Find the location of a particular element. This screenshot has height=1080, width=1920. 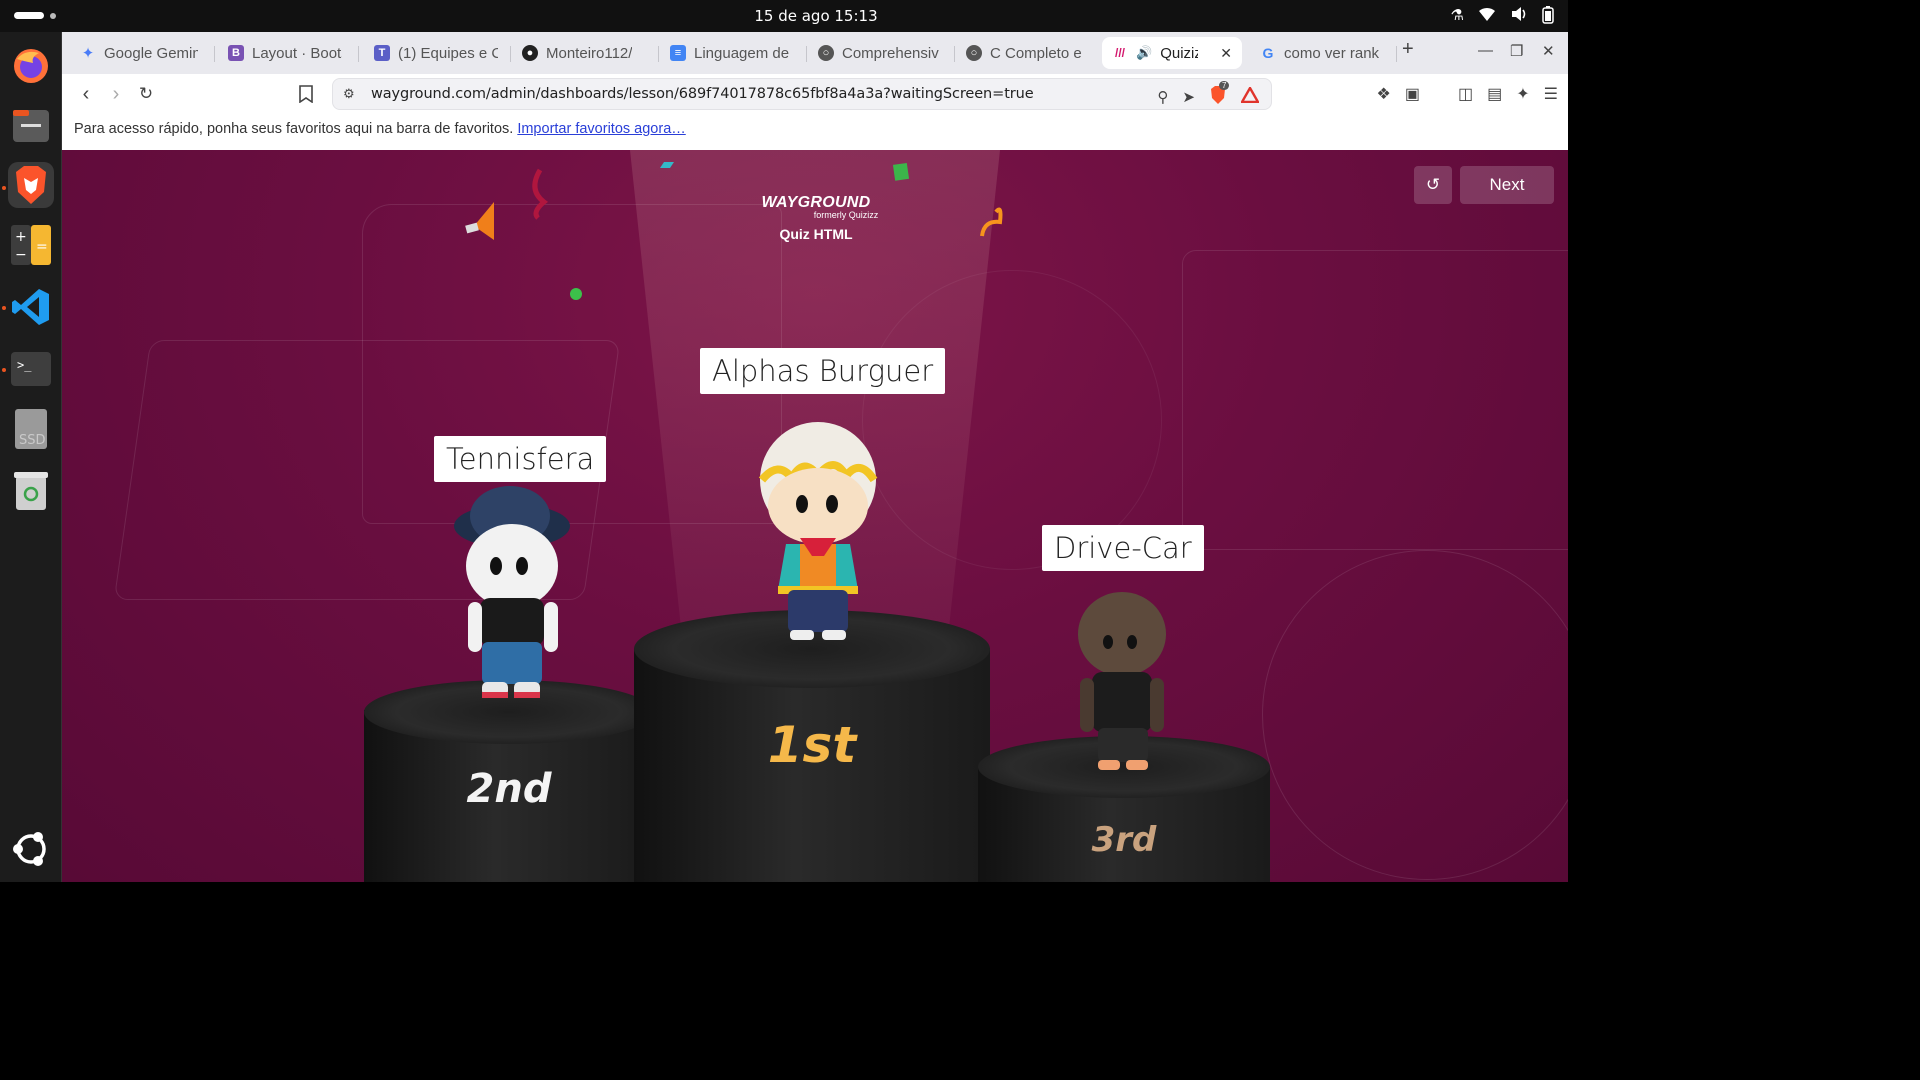

restart-button: ↺ is located at coordinates (1433, 185).